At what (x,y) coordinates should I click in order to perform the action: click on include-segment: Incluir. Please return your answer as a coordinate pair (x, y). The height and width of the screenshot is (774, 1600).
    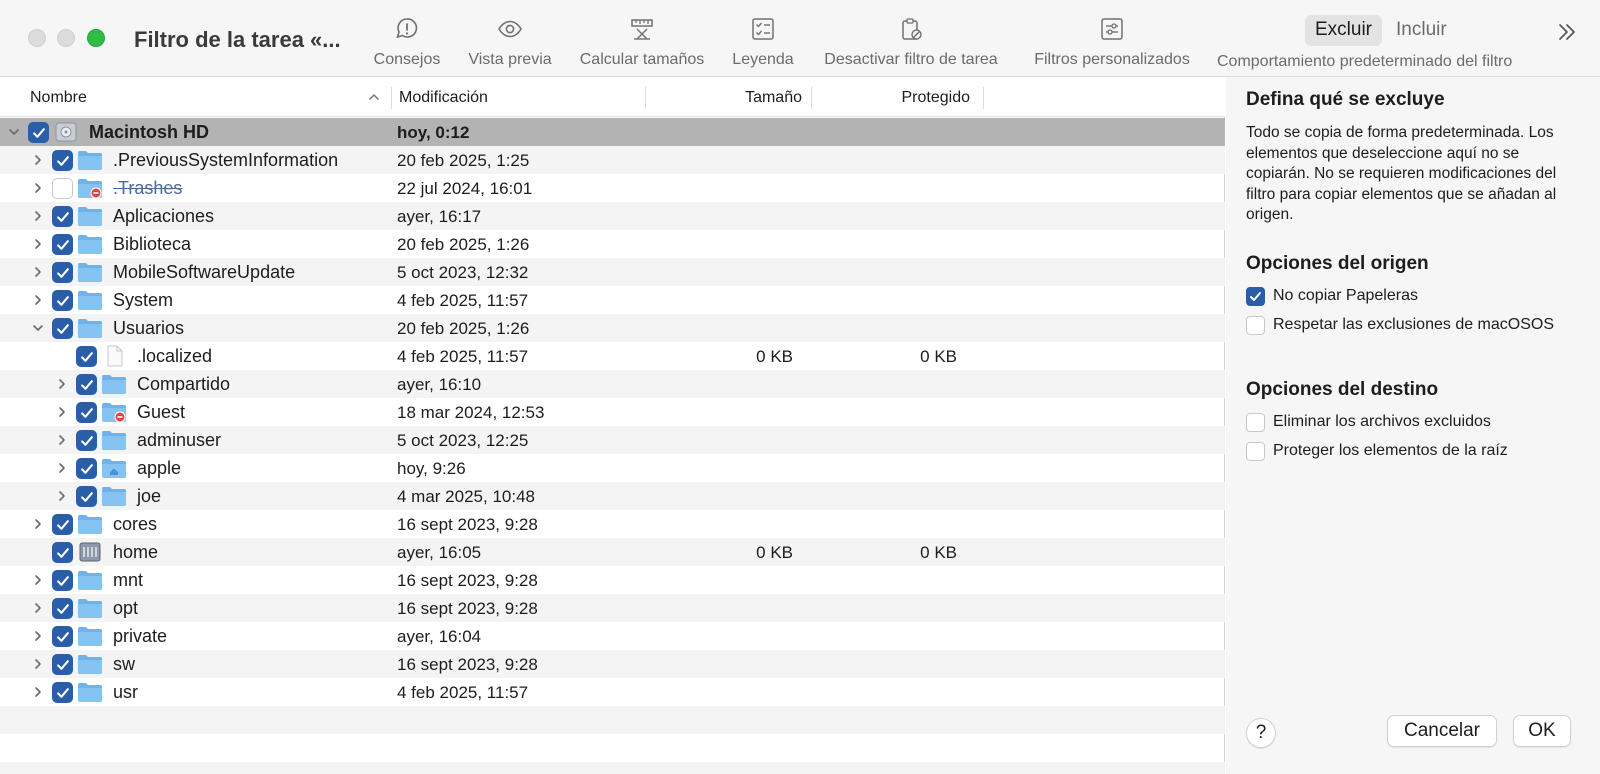
    Looking at the image, I should click on (1421, 30).